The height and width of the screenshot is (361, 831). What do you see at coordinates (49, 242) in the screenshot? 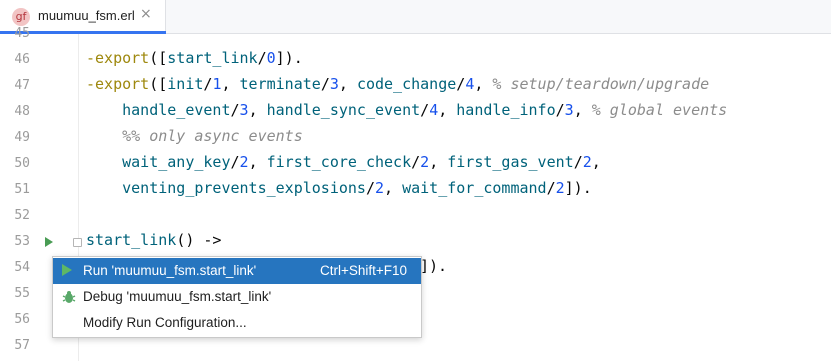
I see `run-gutter-icon` at bounding box center [49, 242].